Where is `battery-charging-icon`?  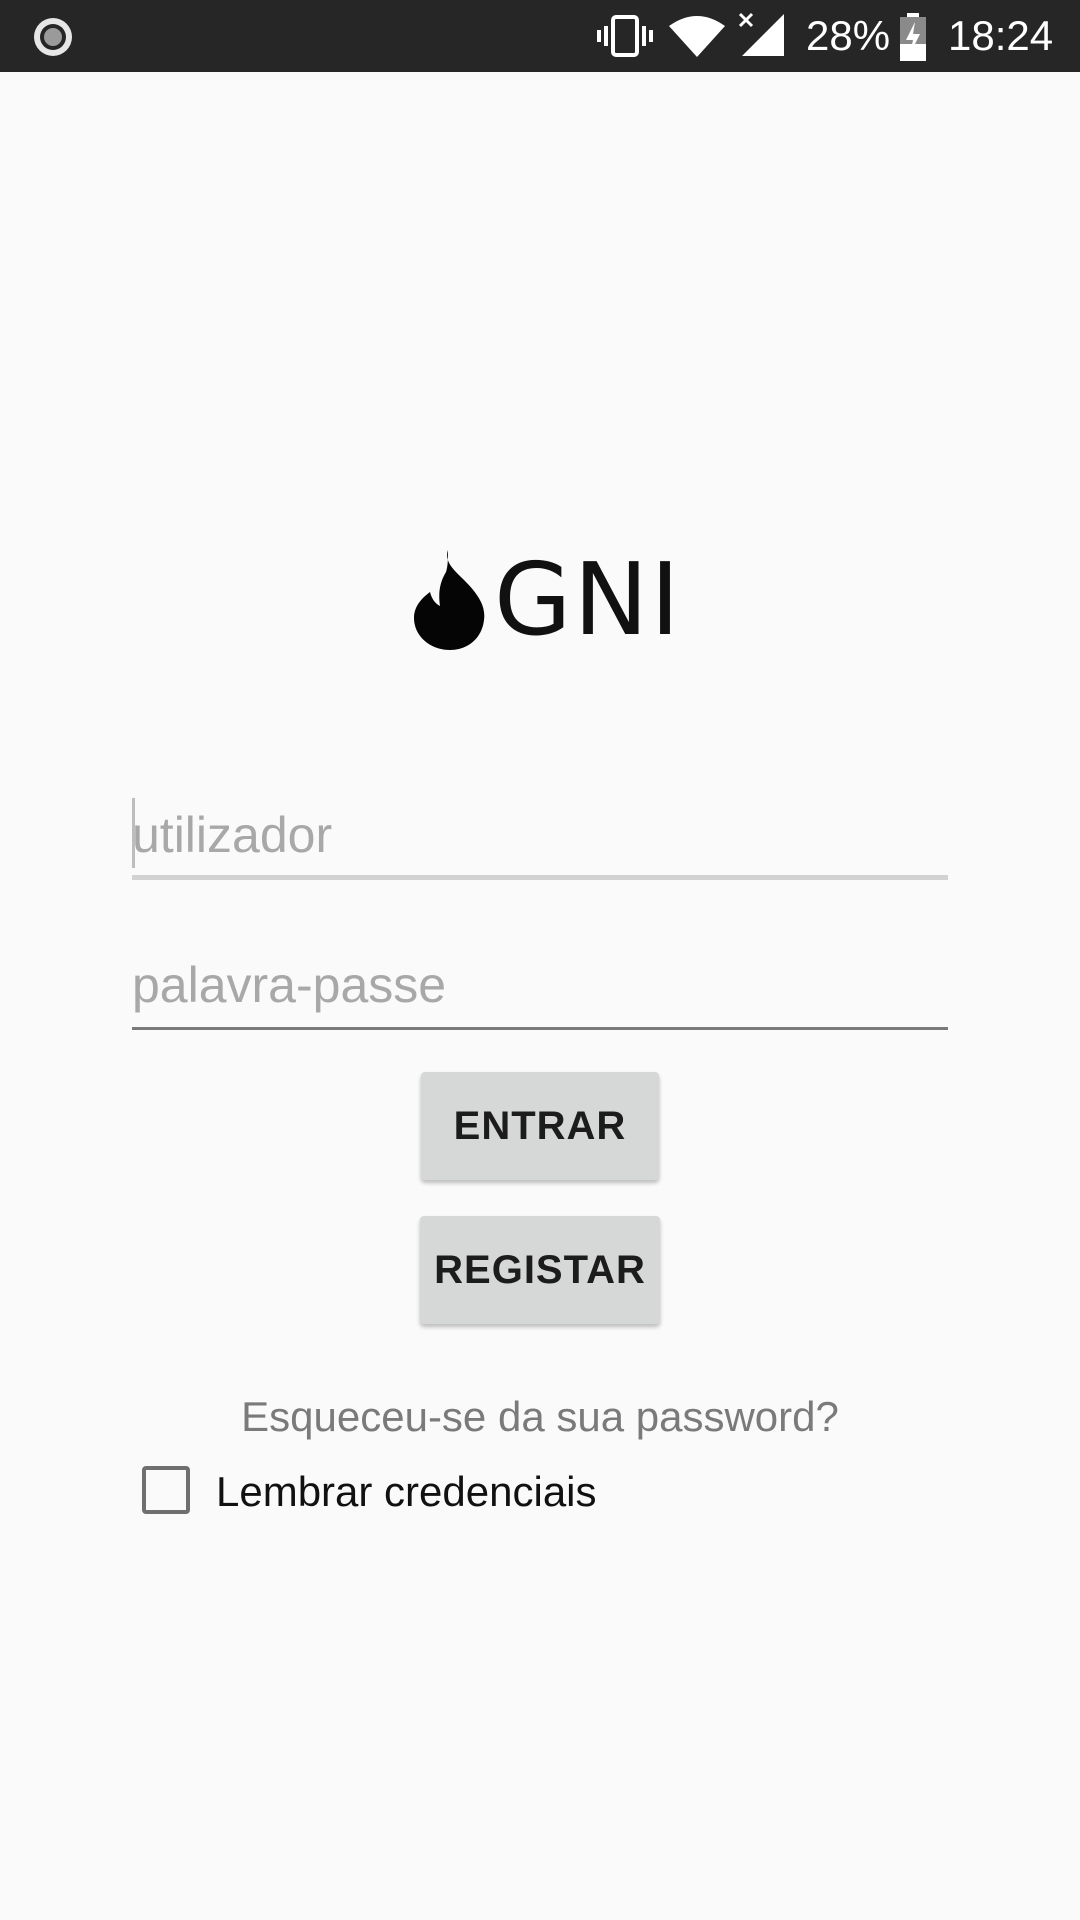 battery-charging-icon is located at coordinates (913, 37).